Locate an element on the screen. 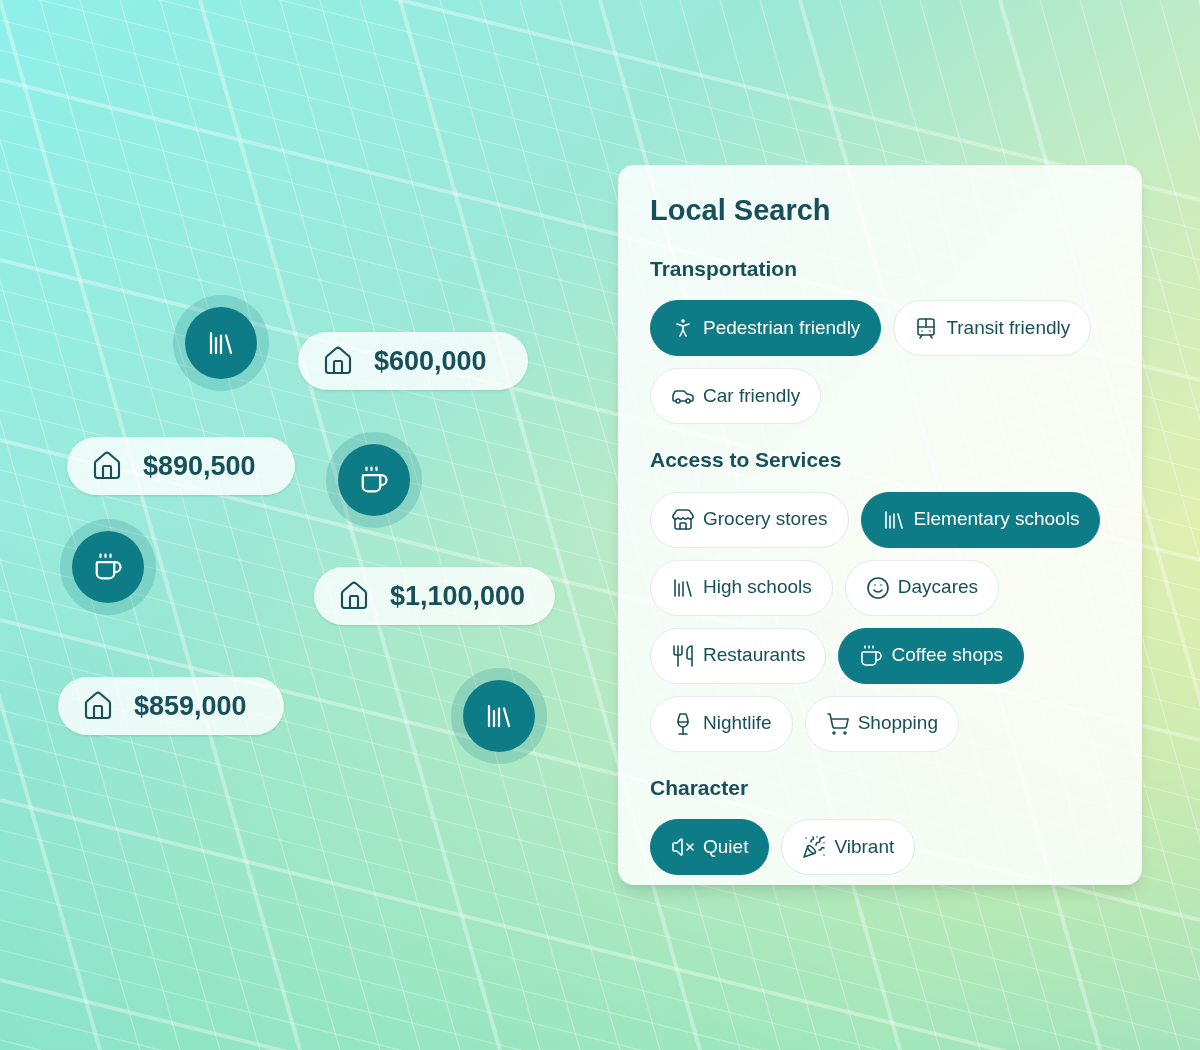 The width and height of the screenshot is (1200, 1050). filter-chip: High schools is located at coordinates (741, 587).